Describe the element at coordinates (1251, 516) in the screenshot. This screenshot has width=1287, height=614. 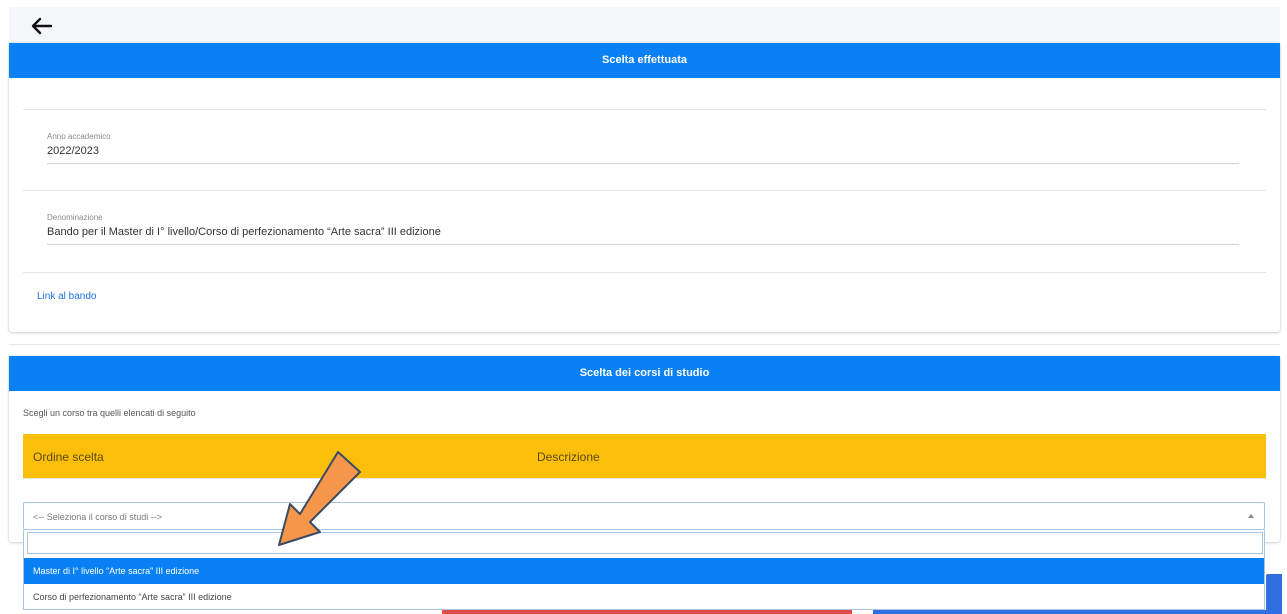
I see `caret-up-icon` at that location.